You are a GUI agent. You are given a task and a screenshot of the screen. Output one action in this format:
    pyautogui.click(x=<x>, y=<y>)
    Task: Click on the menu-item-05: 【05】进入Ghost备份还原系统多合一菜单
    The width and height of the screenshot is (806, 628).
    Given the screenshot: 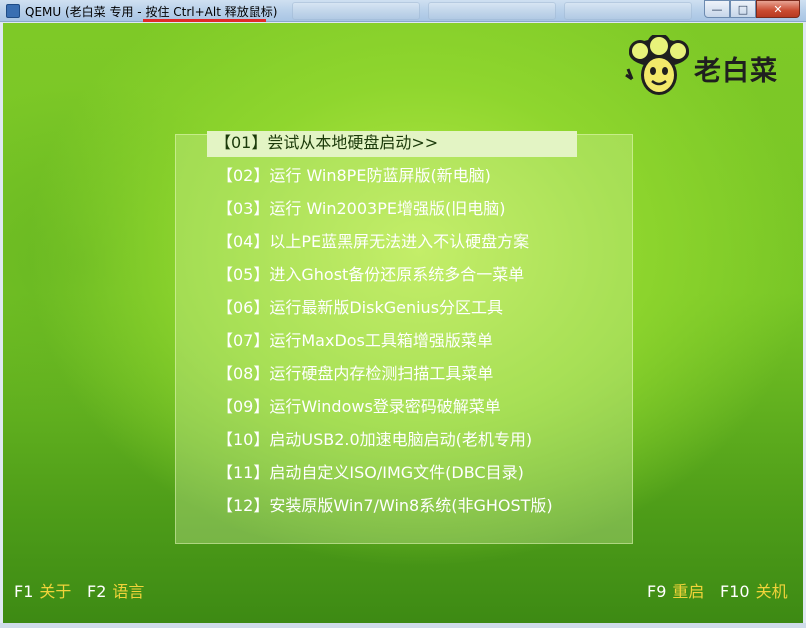 What is the action you would take?
    pyautogui.click(x=394, y=276)
    